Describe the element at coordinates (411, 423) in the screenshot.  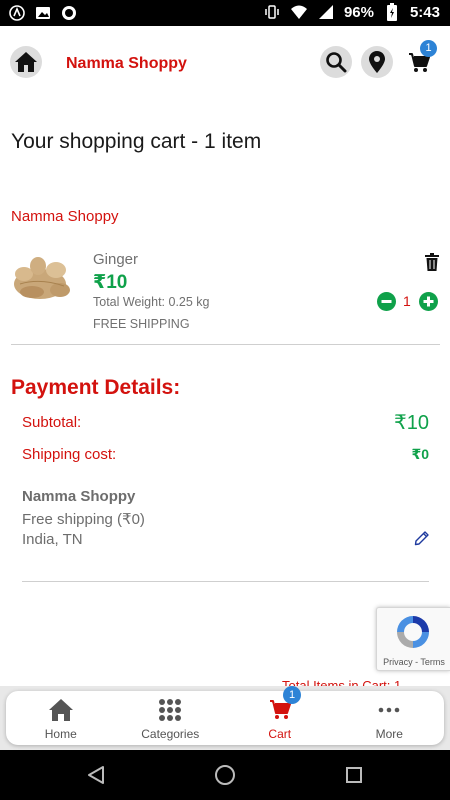
I see `subtotal-value: ₹10` at that location.